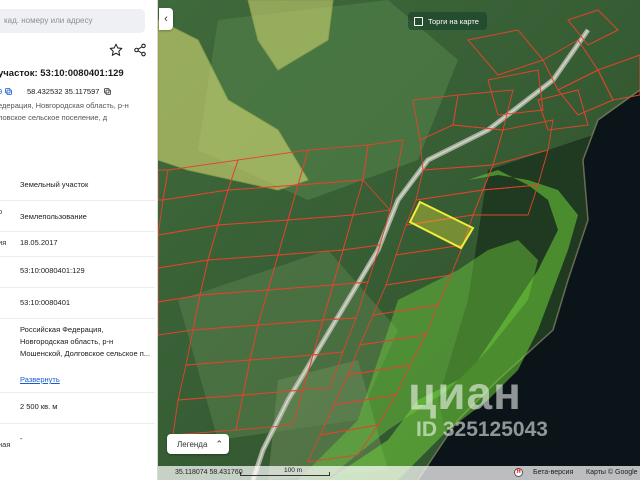  Describe the element at coordinates (40, 379) in the screenshot. I see `expand-address-link: Развернуть` at that location.